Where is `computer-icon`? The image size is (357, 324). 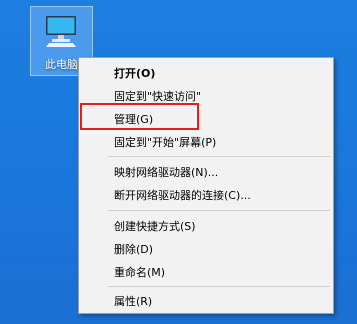 computer-icon is located at coordinates (61, 31).